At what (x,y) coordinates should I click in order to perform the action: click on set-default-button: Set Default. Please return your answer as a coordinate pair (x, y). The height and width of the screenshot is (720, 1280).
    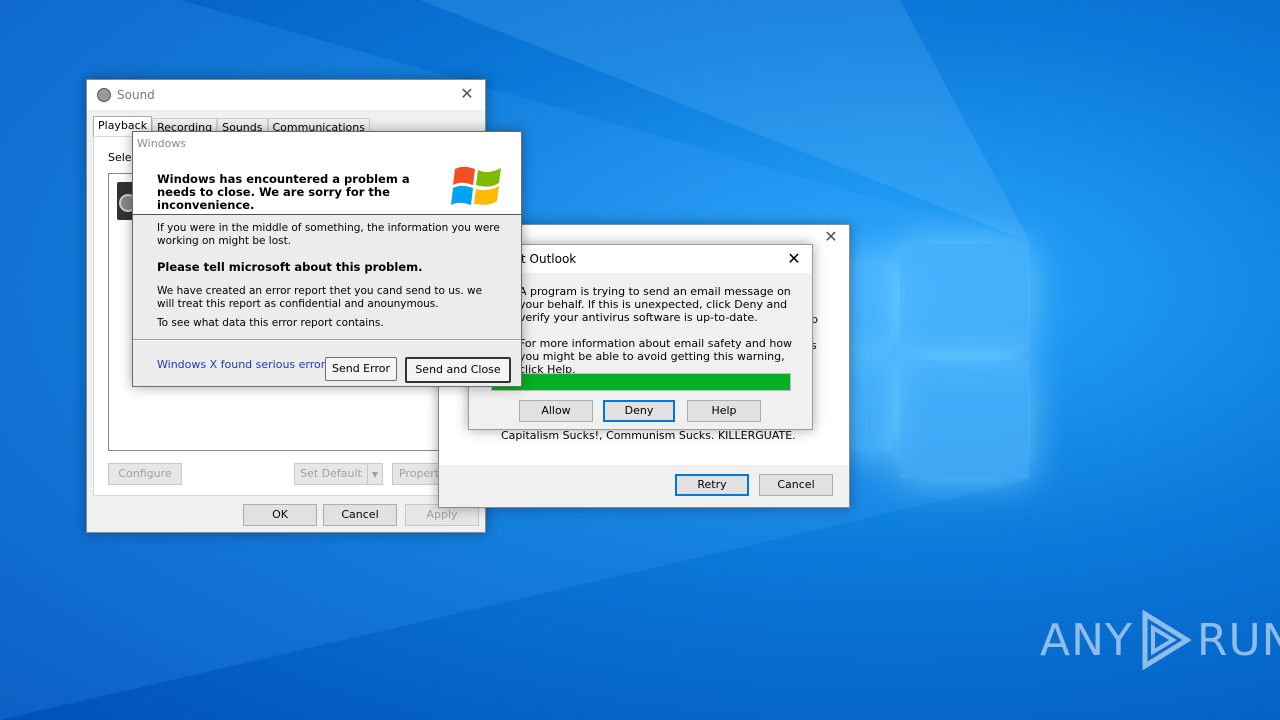
    Looking at the image, I should click on (331, 474).